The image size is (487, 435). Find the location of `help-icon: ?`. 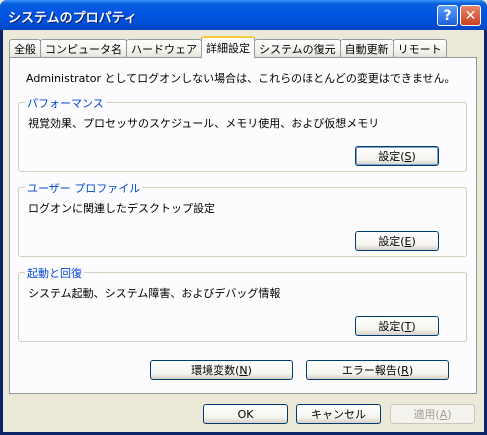

help-icon: ? is located at coordinates (447, 15).